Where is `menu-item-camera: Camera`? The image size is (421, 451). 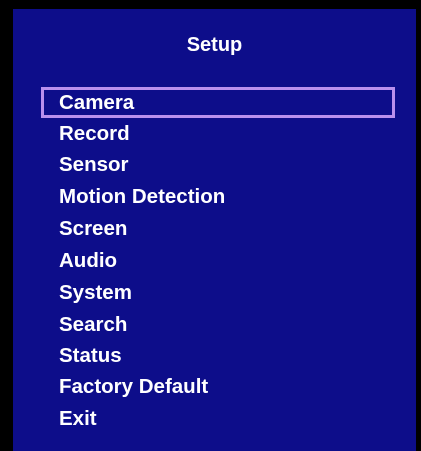
menu-item-camera: Camera is located at coordinates (96, 103).